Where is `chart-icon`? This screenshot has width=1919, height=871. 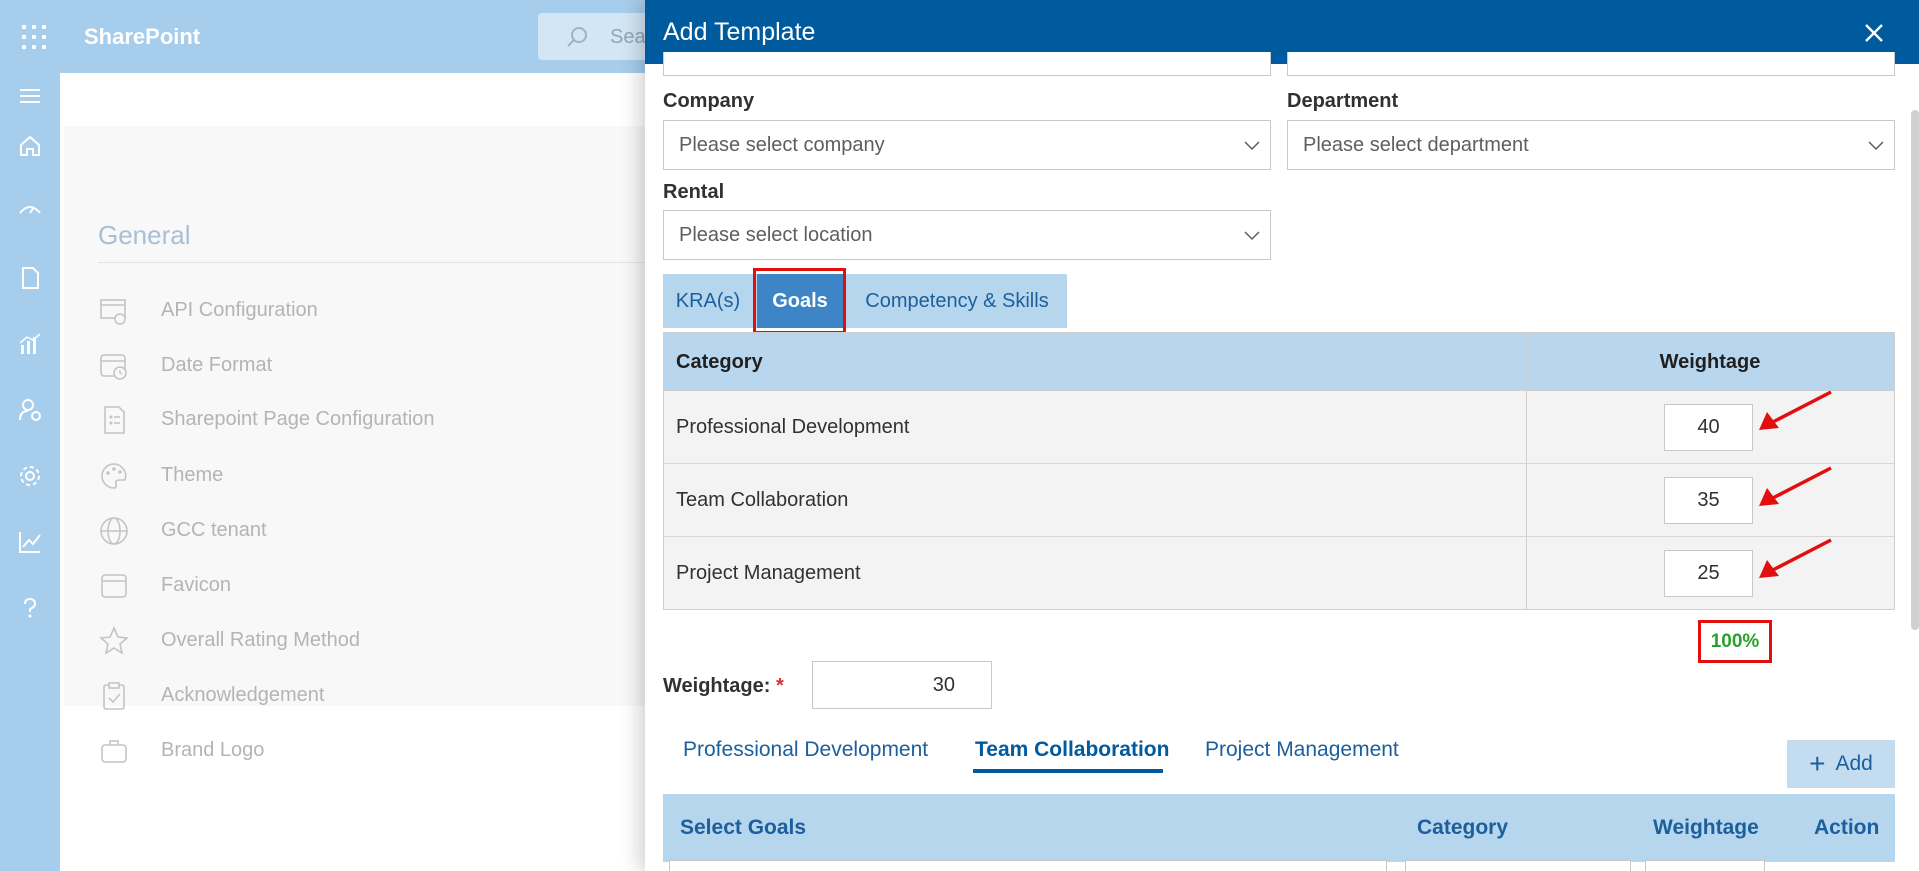 chart-icon is located at coordinates (30, 344).